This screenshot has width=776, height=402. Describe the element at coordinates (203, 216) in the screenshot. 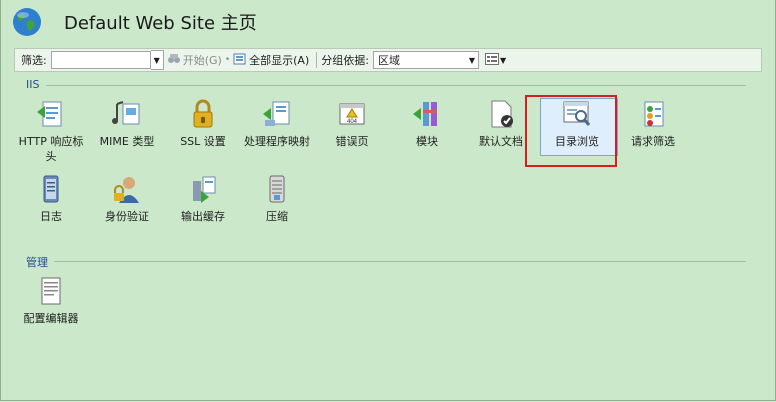

I see `feature-label: 输出缓存` at that location.